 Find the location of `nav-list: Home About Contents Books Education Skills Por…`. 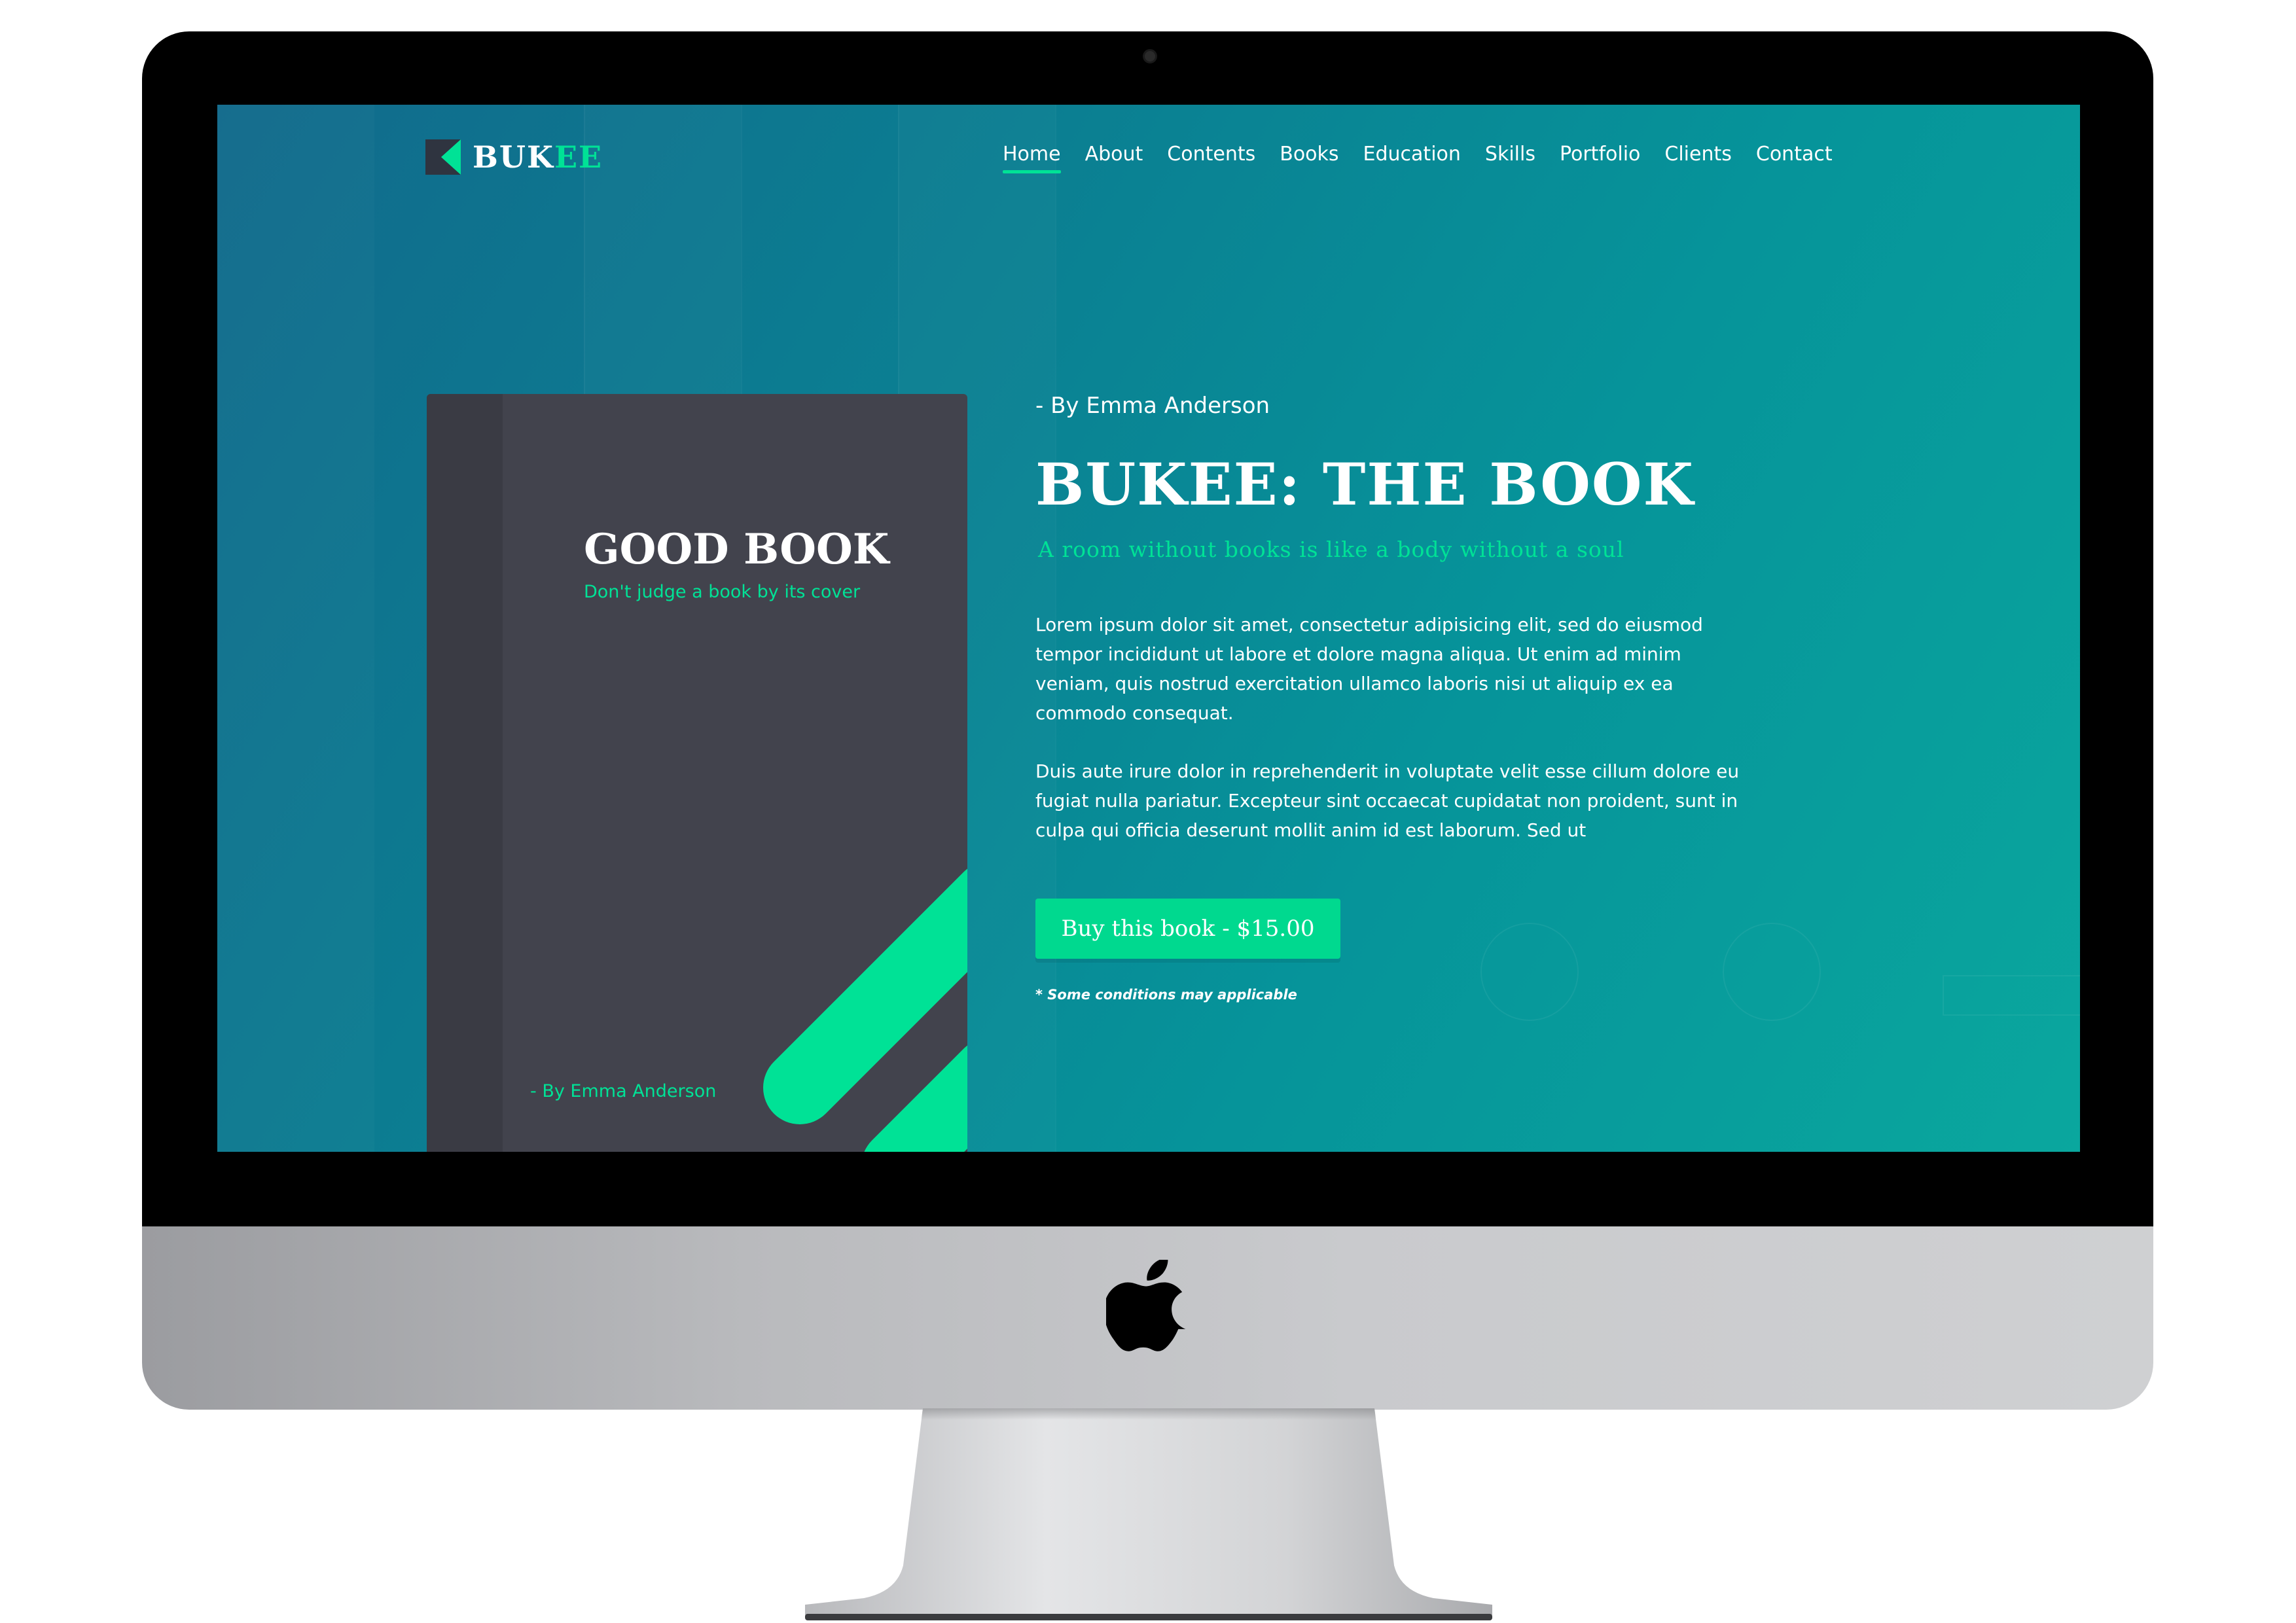

nav-list: Home About Contents Books Education Skills Por… is located at coordinates (1430, 158).